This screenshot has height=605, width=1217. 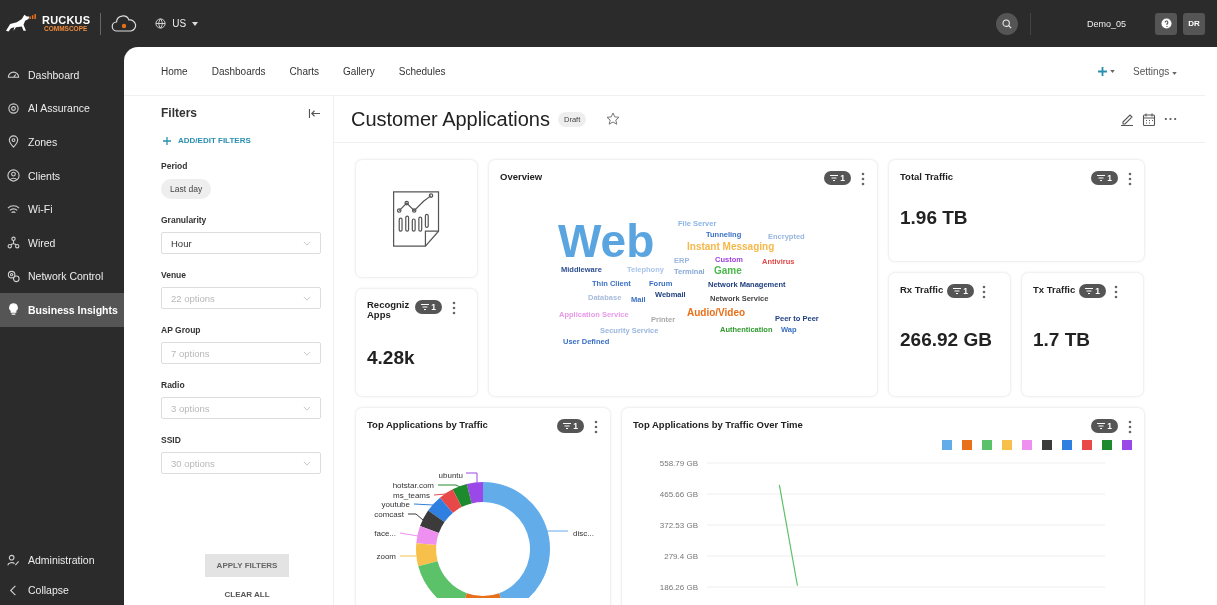 I want to click on user-icon, so click(x=13, y=176).